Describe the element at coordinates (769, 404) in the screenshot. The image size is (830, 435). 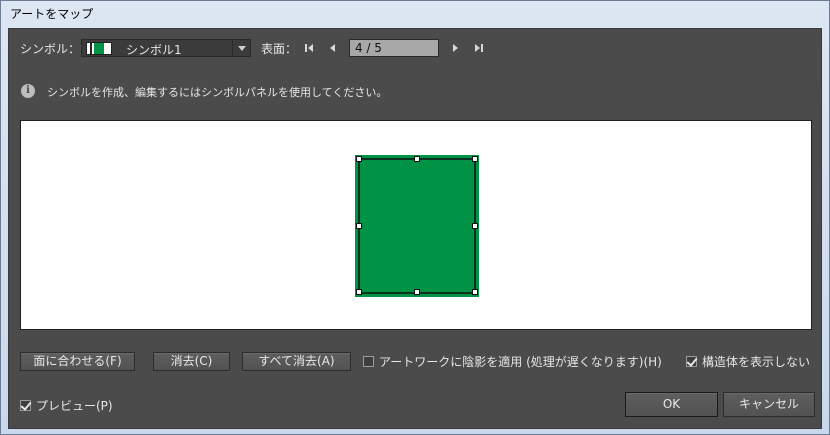
I see `cancel-button: キャンセル` at that location.